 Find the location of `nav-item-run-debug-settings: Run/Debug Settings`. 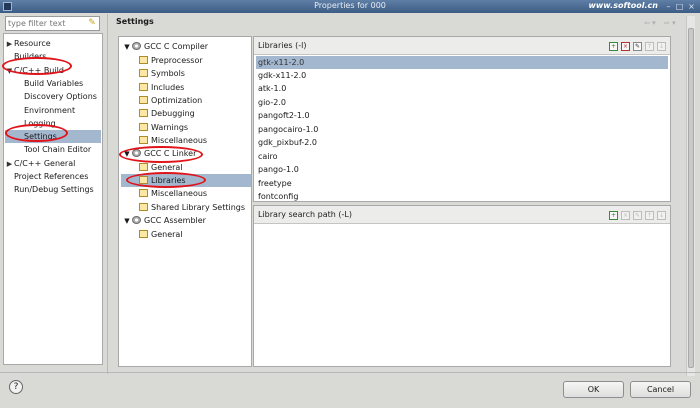

nav-item-run-debug-settings: Run/Debug Settings is located at coordinates (54, 189).